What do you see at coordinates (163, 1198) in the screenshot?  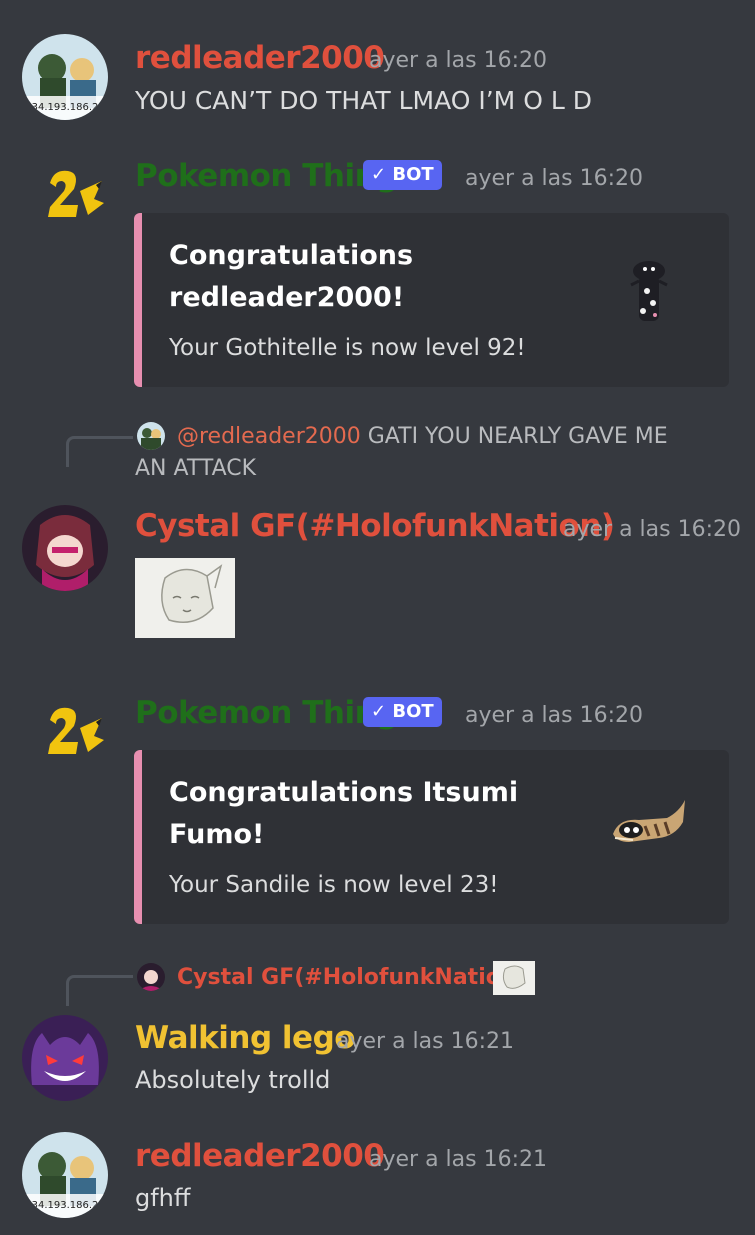 I see `message-text: gfhff` at bounding box center [163, 1198].